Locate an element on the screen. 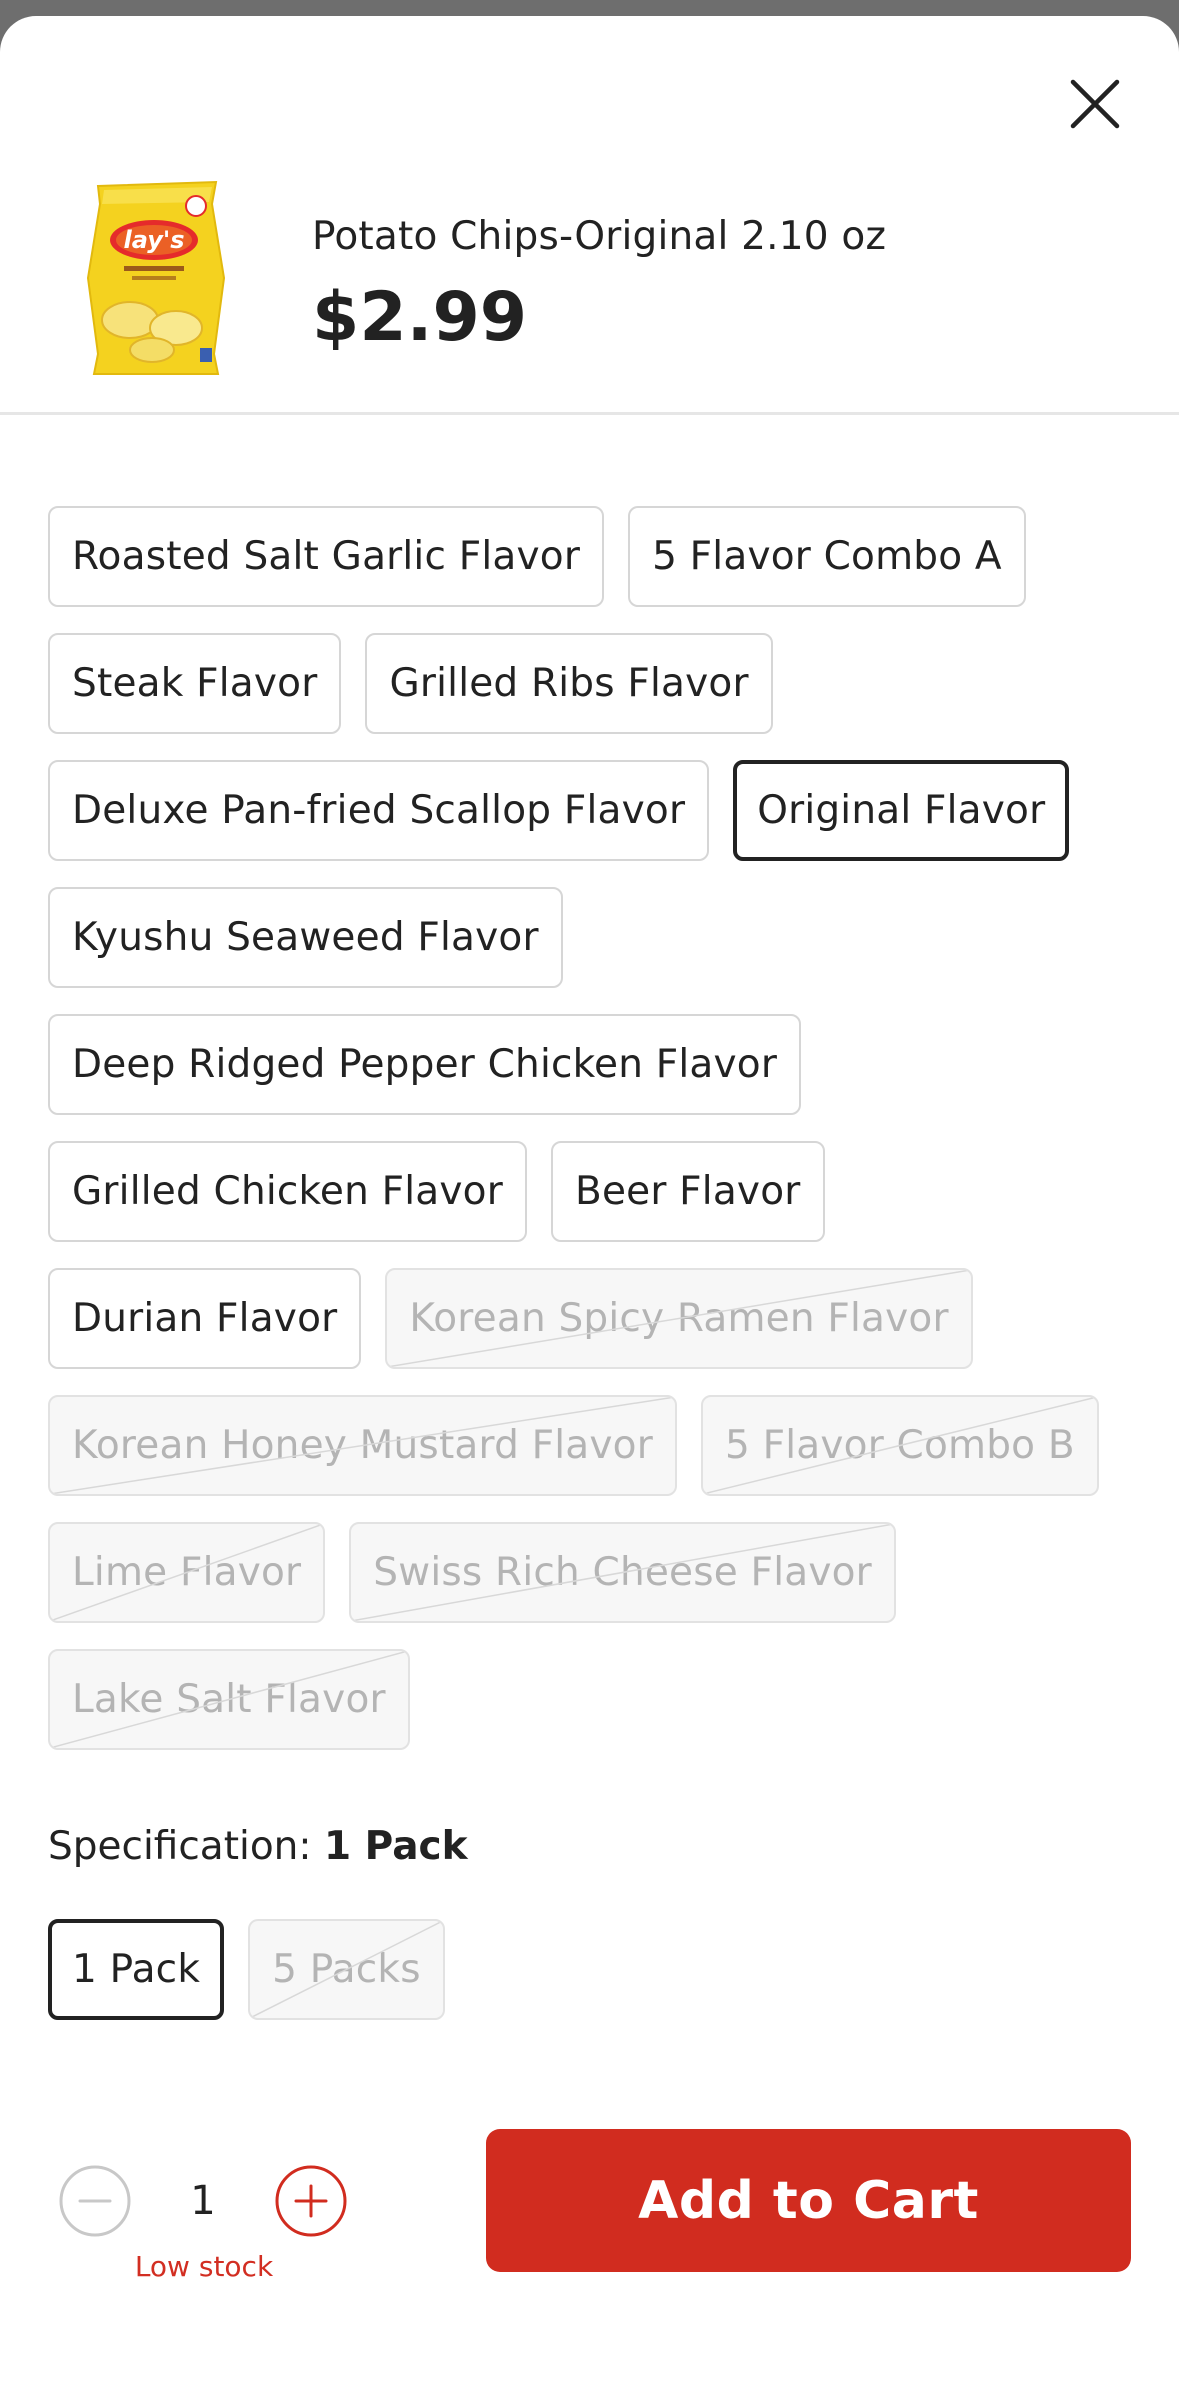 The image size is (1179, 2396). minus-circle-icon is located at coordinates (95, 2201).